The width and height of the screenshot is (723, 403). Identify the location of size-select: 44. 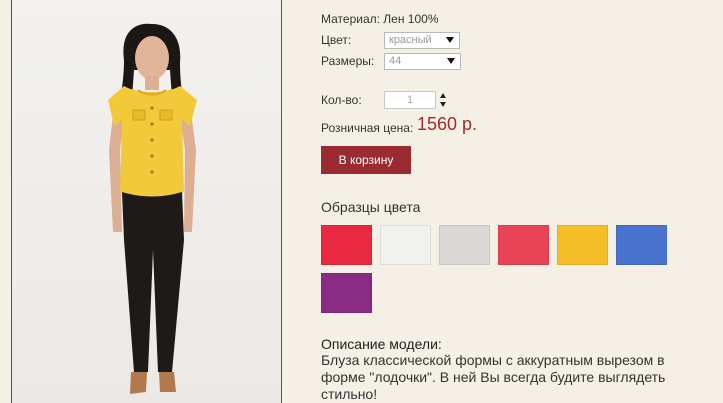
(422, 61).